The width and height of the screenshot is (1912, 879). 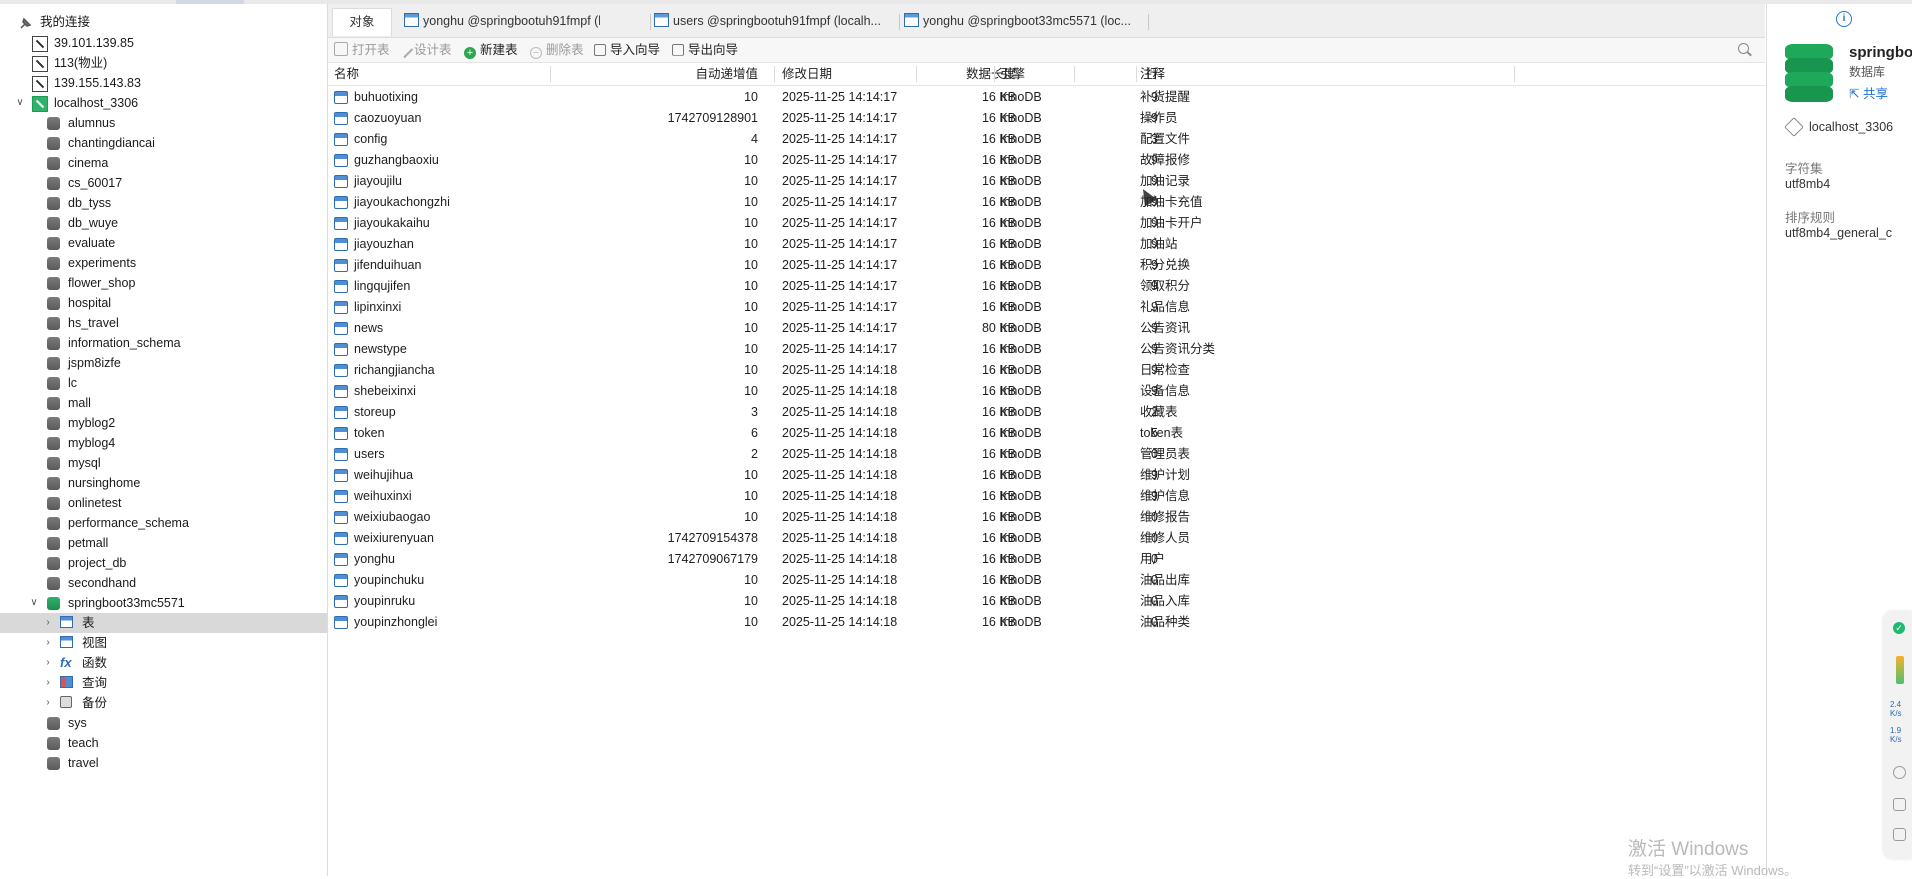 I want to click on col-comment-header: 注释, so click(x=1152, y=74).